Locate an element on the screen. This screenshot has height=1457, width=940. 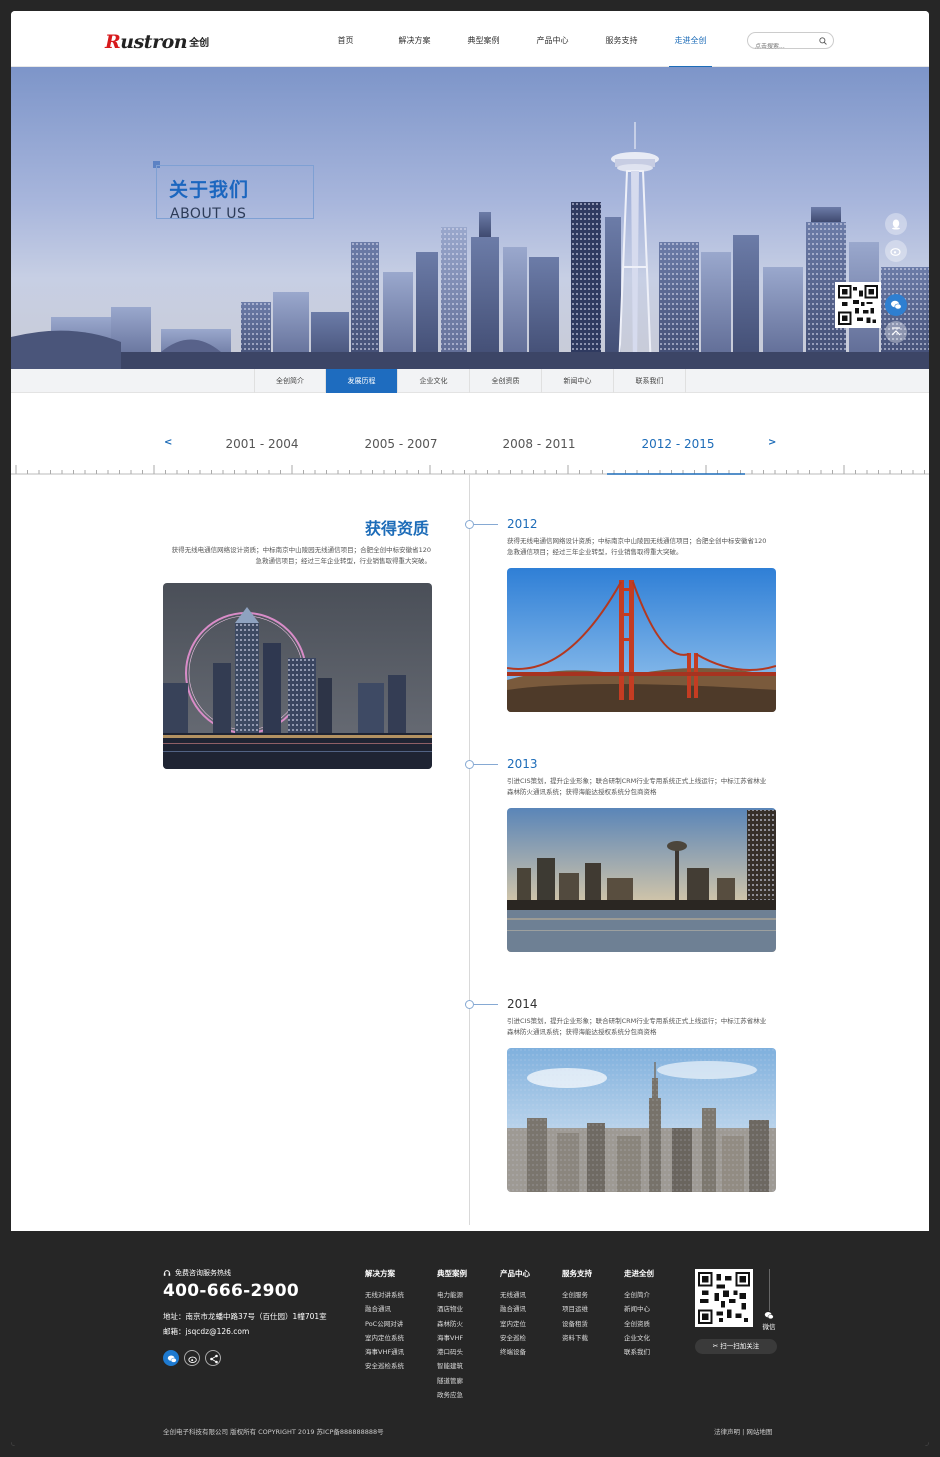
nav-home: 首页 is located at coordinates (345, 39).